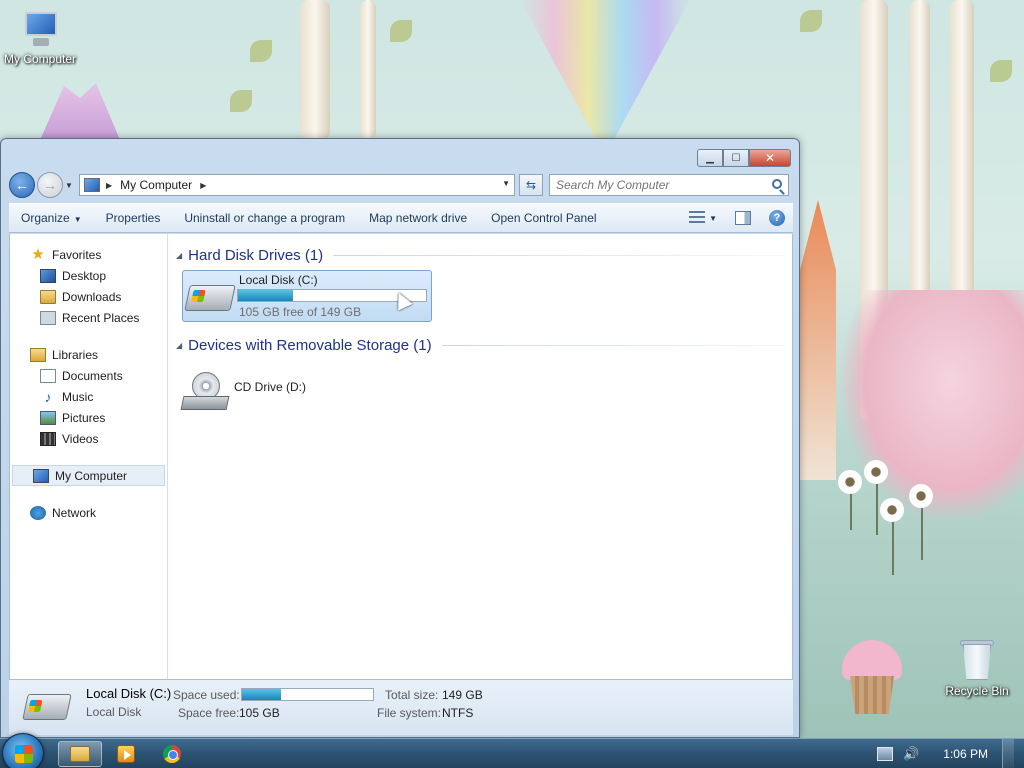 Image resolution: width=1024 pixels, height=768 pixels. What do you see at coordinates (80, 438) in the screenshot?
I see `nav-label: Videos` at bounding box center [80, 438].